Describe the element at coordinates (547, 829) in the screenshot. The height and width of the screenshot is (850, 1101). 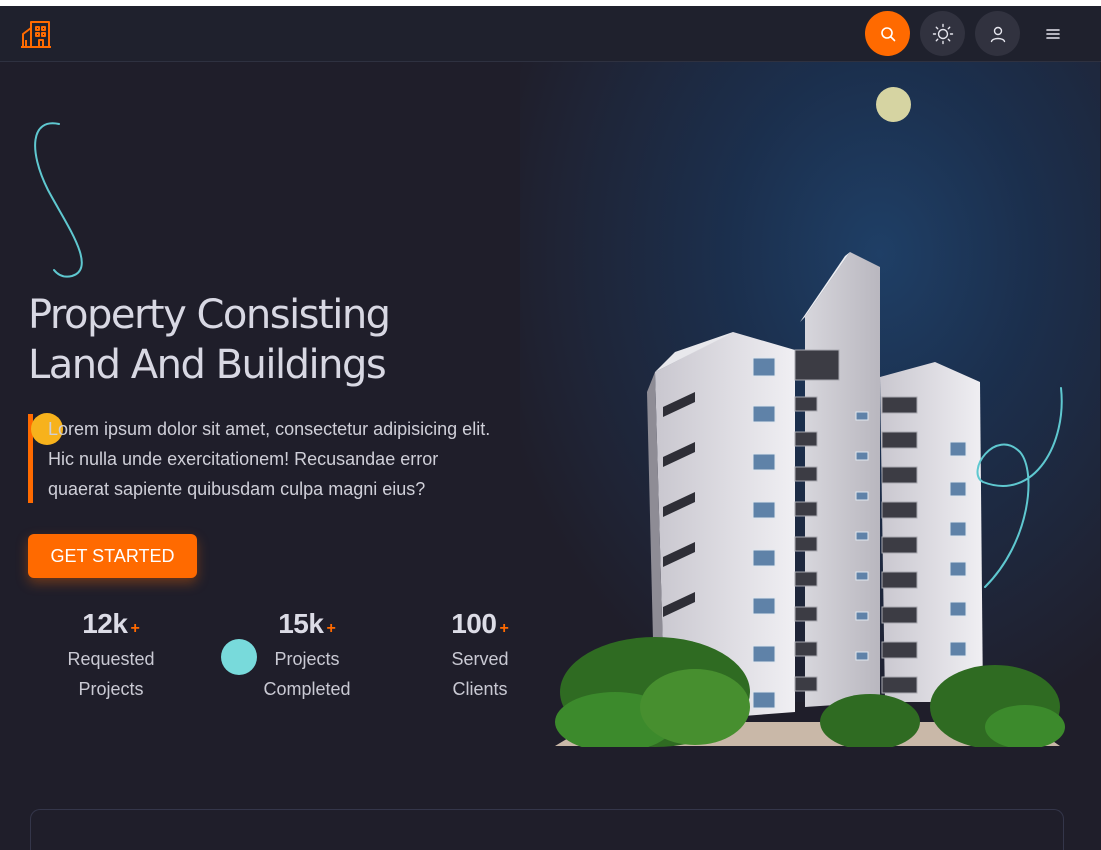
I see `bottom-card` at that location.